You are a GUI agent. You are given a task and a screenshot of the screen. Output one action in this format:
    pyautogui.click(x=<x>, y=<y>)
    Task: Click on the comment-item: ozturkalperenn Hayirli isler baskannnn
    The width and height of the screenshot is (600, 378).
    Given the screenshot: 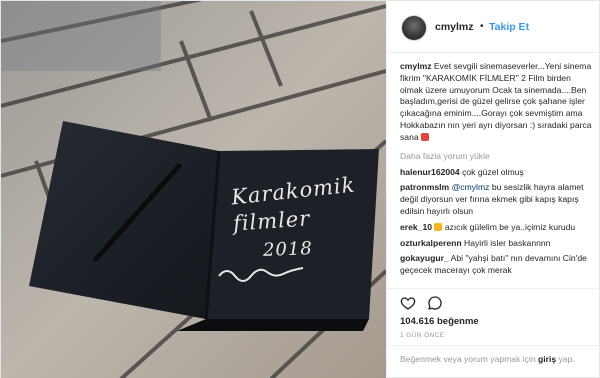 What is the action you would take?
    pyautogui.click(x=496, y=244)
    